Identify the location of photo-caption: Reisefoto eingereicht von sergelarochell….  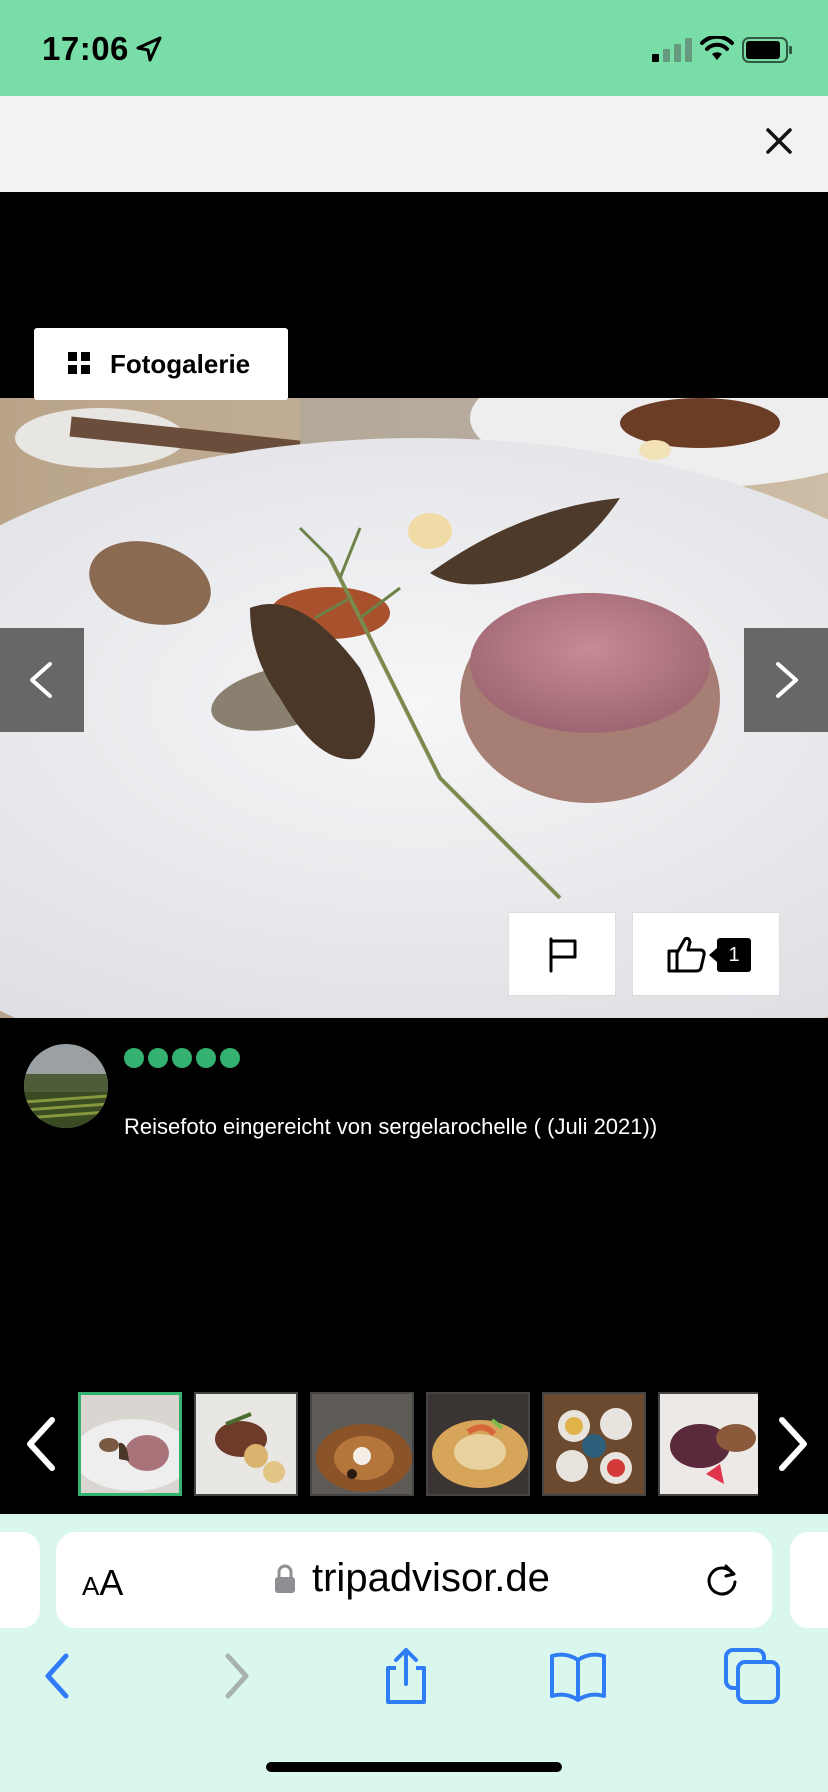
(391, 1126).